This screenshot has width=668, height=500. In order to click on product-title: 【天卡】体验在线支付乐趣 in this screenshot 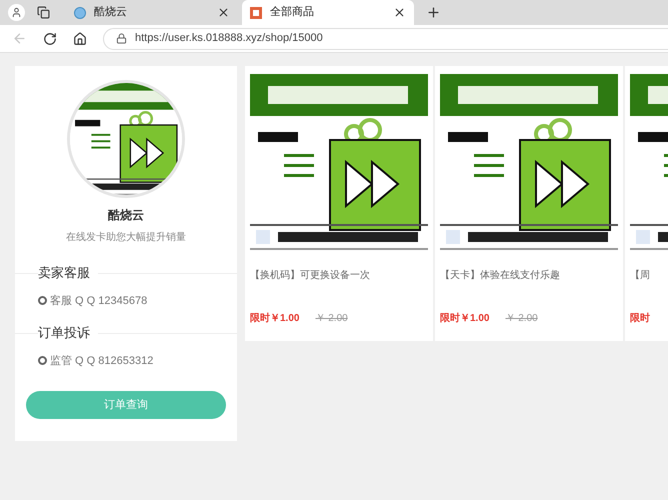, I will do `click(500, 275)`.